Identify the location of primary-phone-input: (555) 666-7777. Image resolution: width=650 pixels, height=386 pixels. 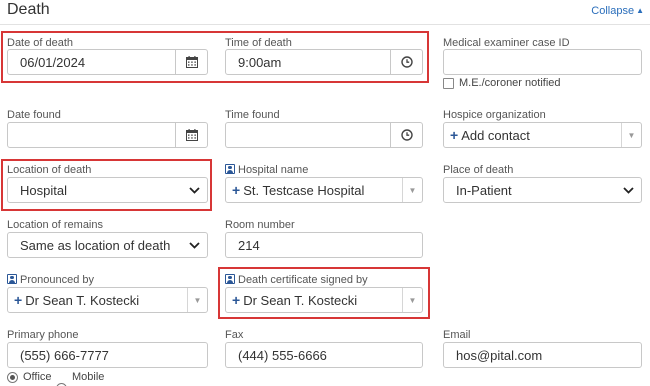
(107, 355).